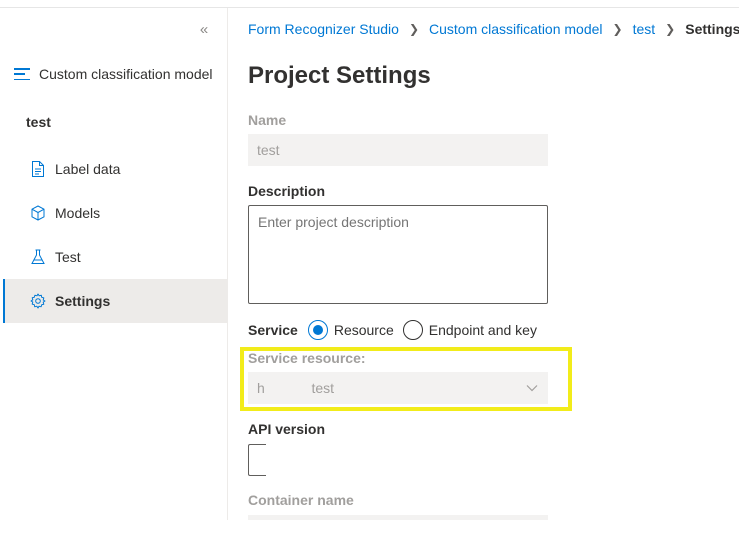 The height and width of the screenshot is (536, 739). I want to click on service-row: Service Resource Endpoint and key, so click(397, 330).